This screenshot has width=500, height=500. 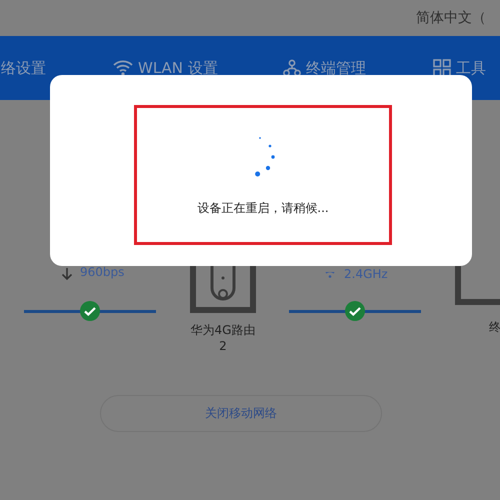 I want to click on language-selector: 简体中文（, so click(x=451, y=18).